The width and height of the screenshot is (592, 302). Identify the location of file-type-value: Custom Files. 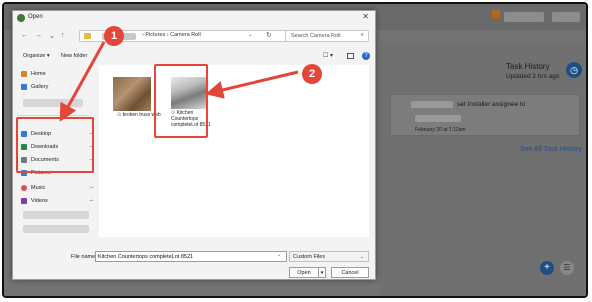
(309, 257).